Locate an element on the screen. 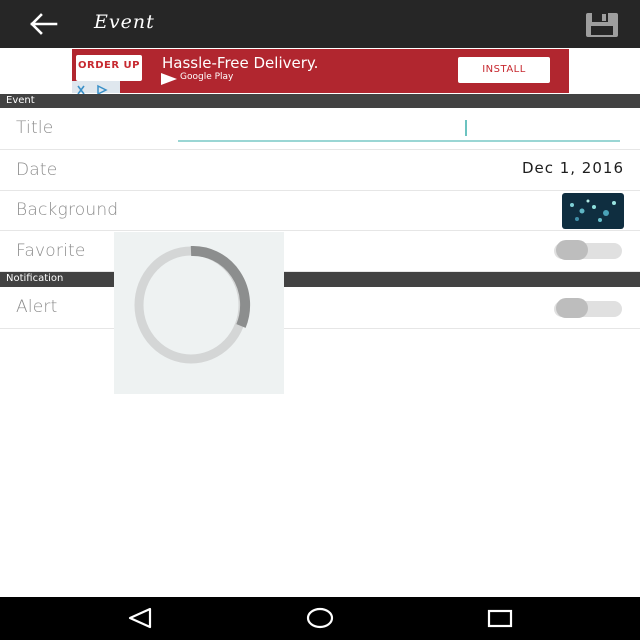 Image resolution: width=640 pixels, height=640 pixels. app-toolbar: Event is located at coordinates (320, 24).